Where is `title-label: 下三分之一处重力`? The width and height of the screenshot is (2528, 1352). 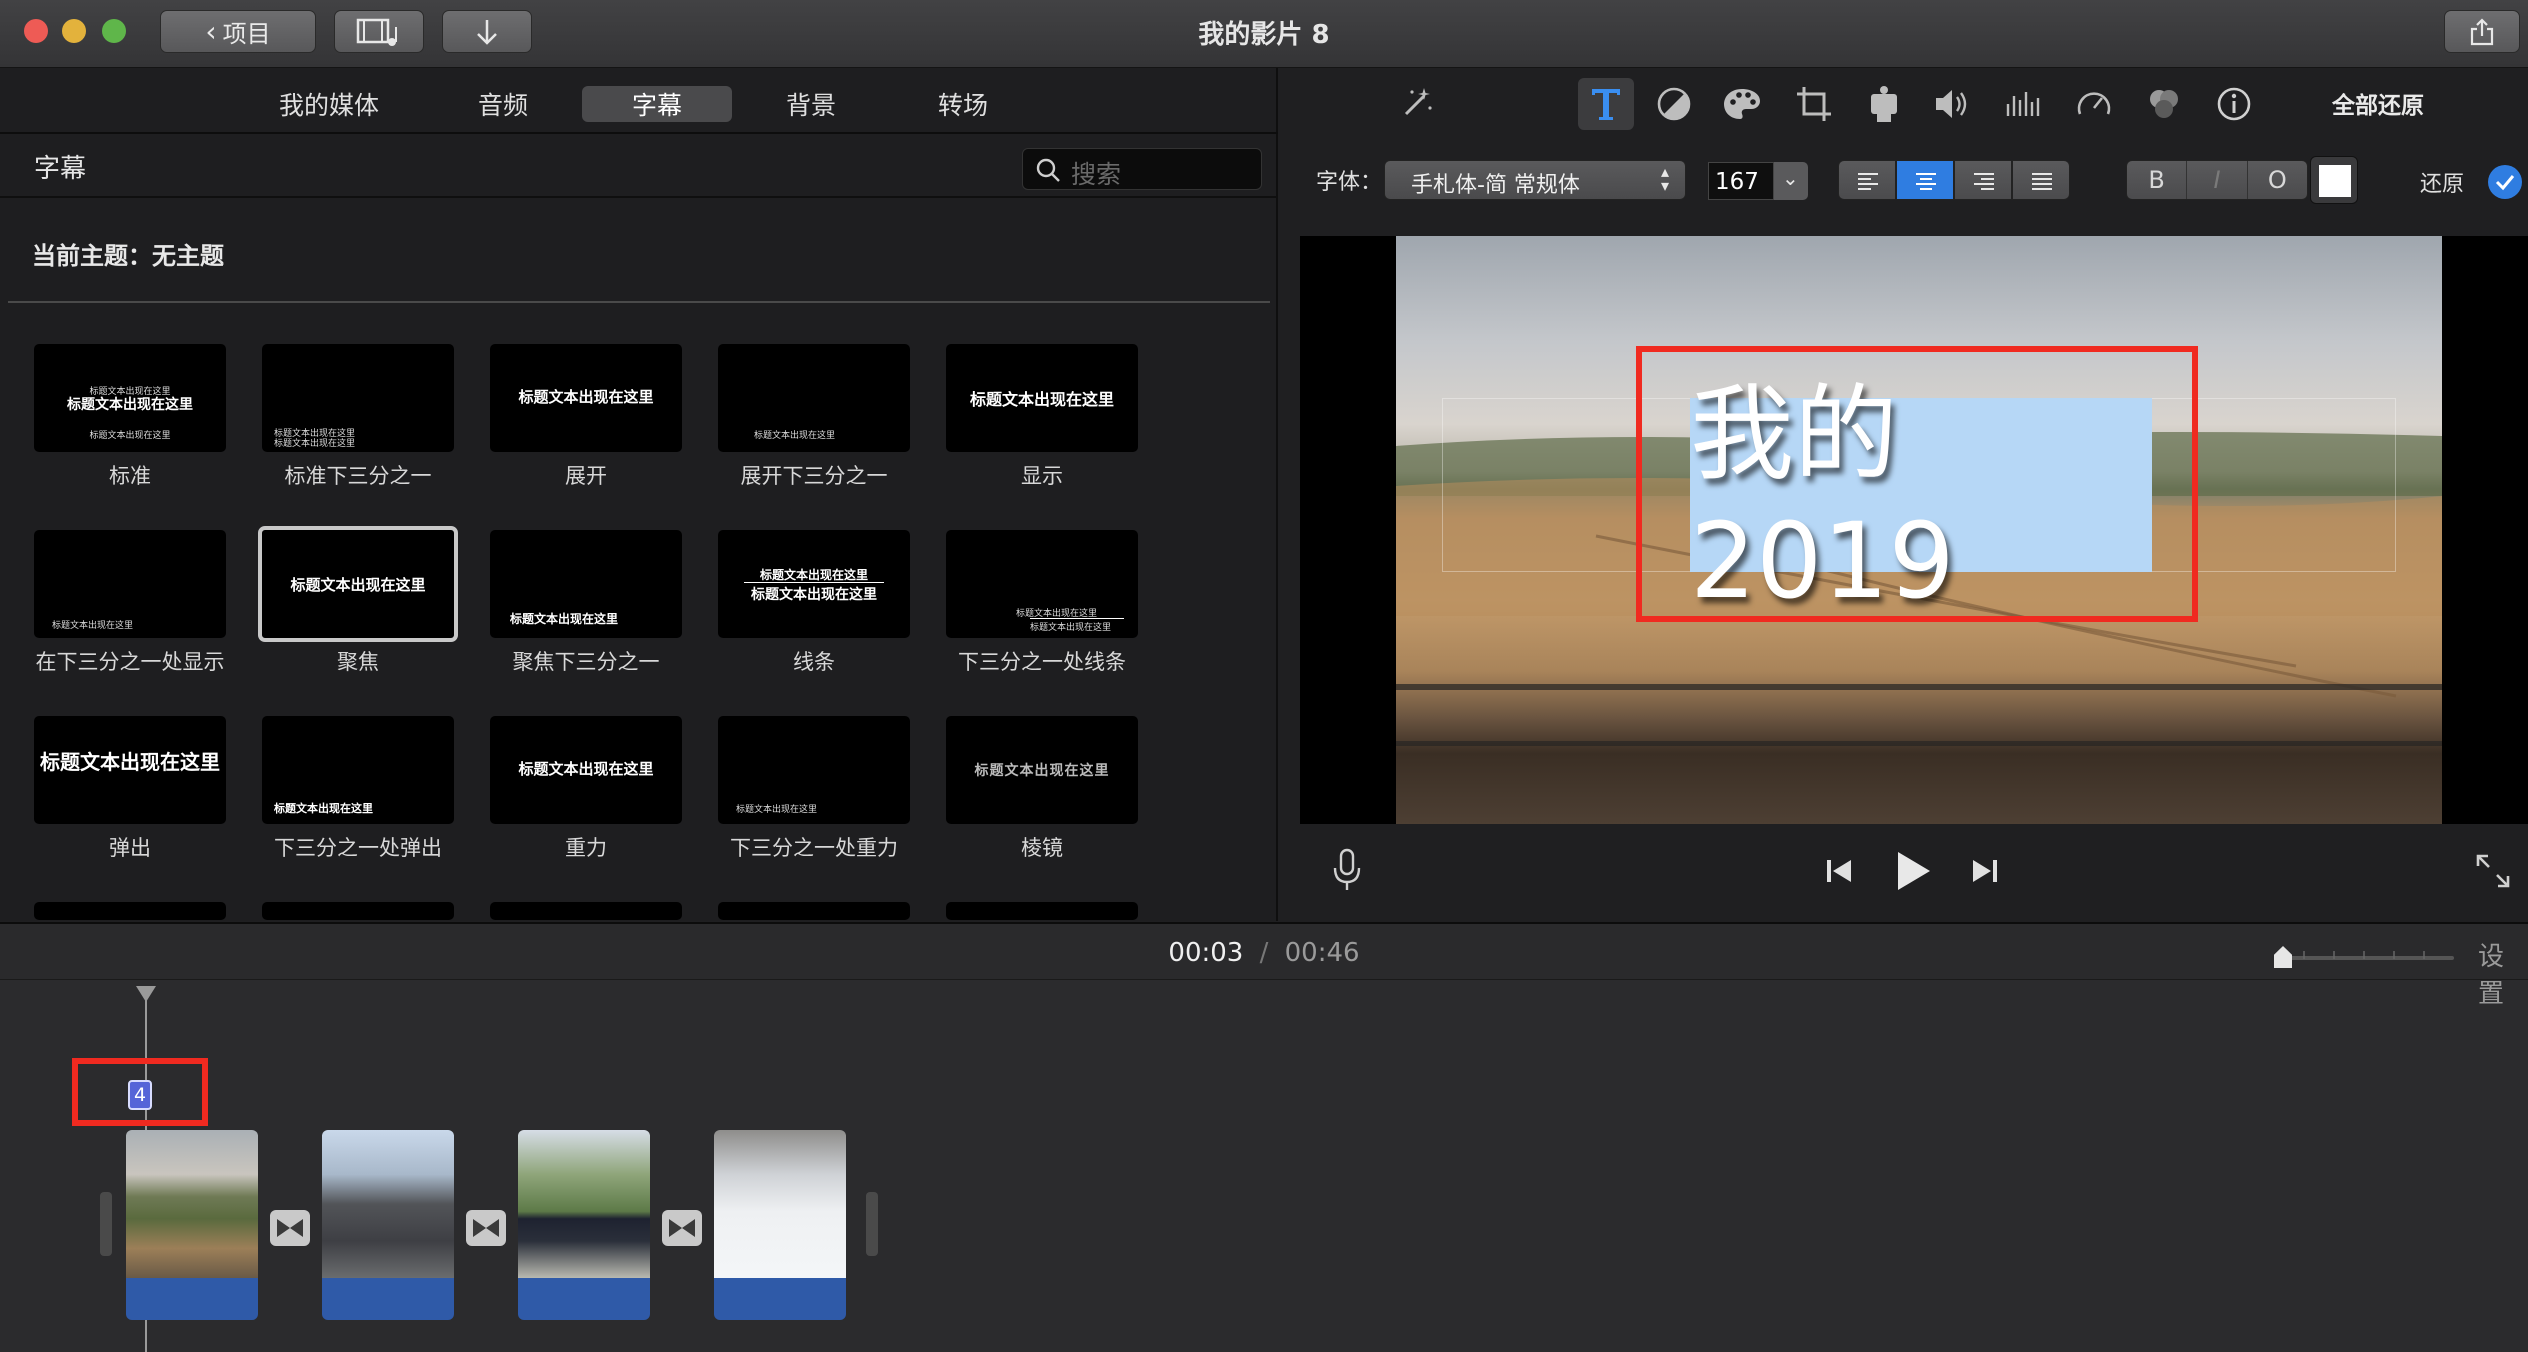 title-label: 下三分之一处重力 is located at coordinates (814, 848).